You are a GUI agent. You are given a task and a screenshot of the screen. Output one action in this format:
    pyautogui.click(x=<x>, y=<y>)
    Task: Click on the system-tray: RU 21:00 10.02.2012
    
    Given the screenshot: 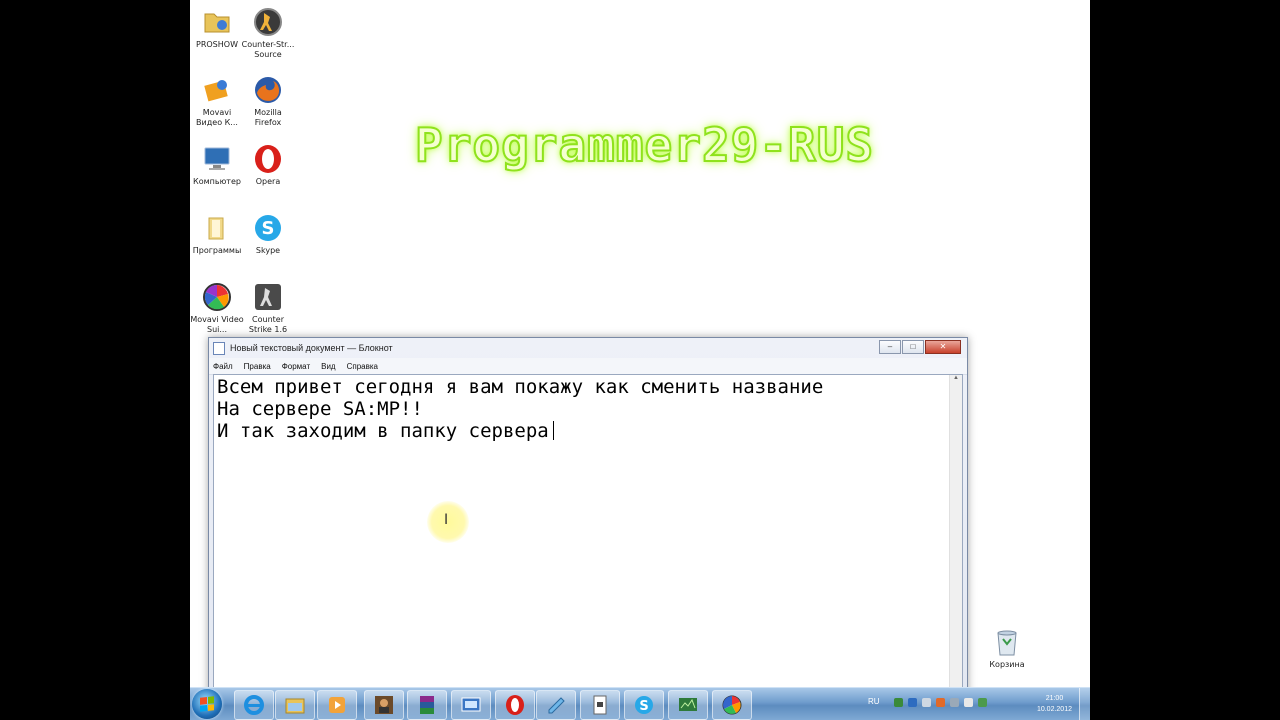 What is the action you would take?
    pyautogui.click(x=975, y=704)
    